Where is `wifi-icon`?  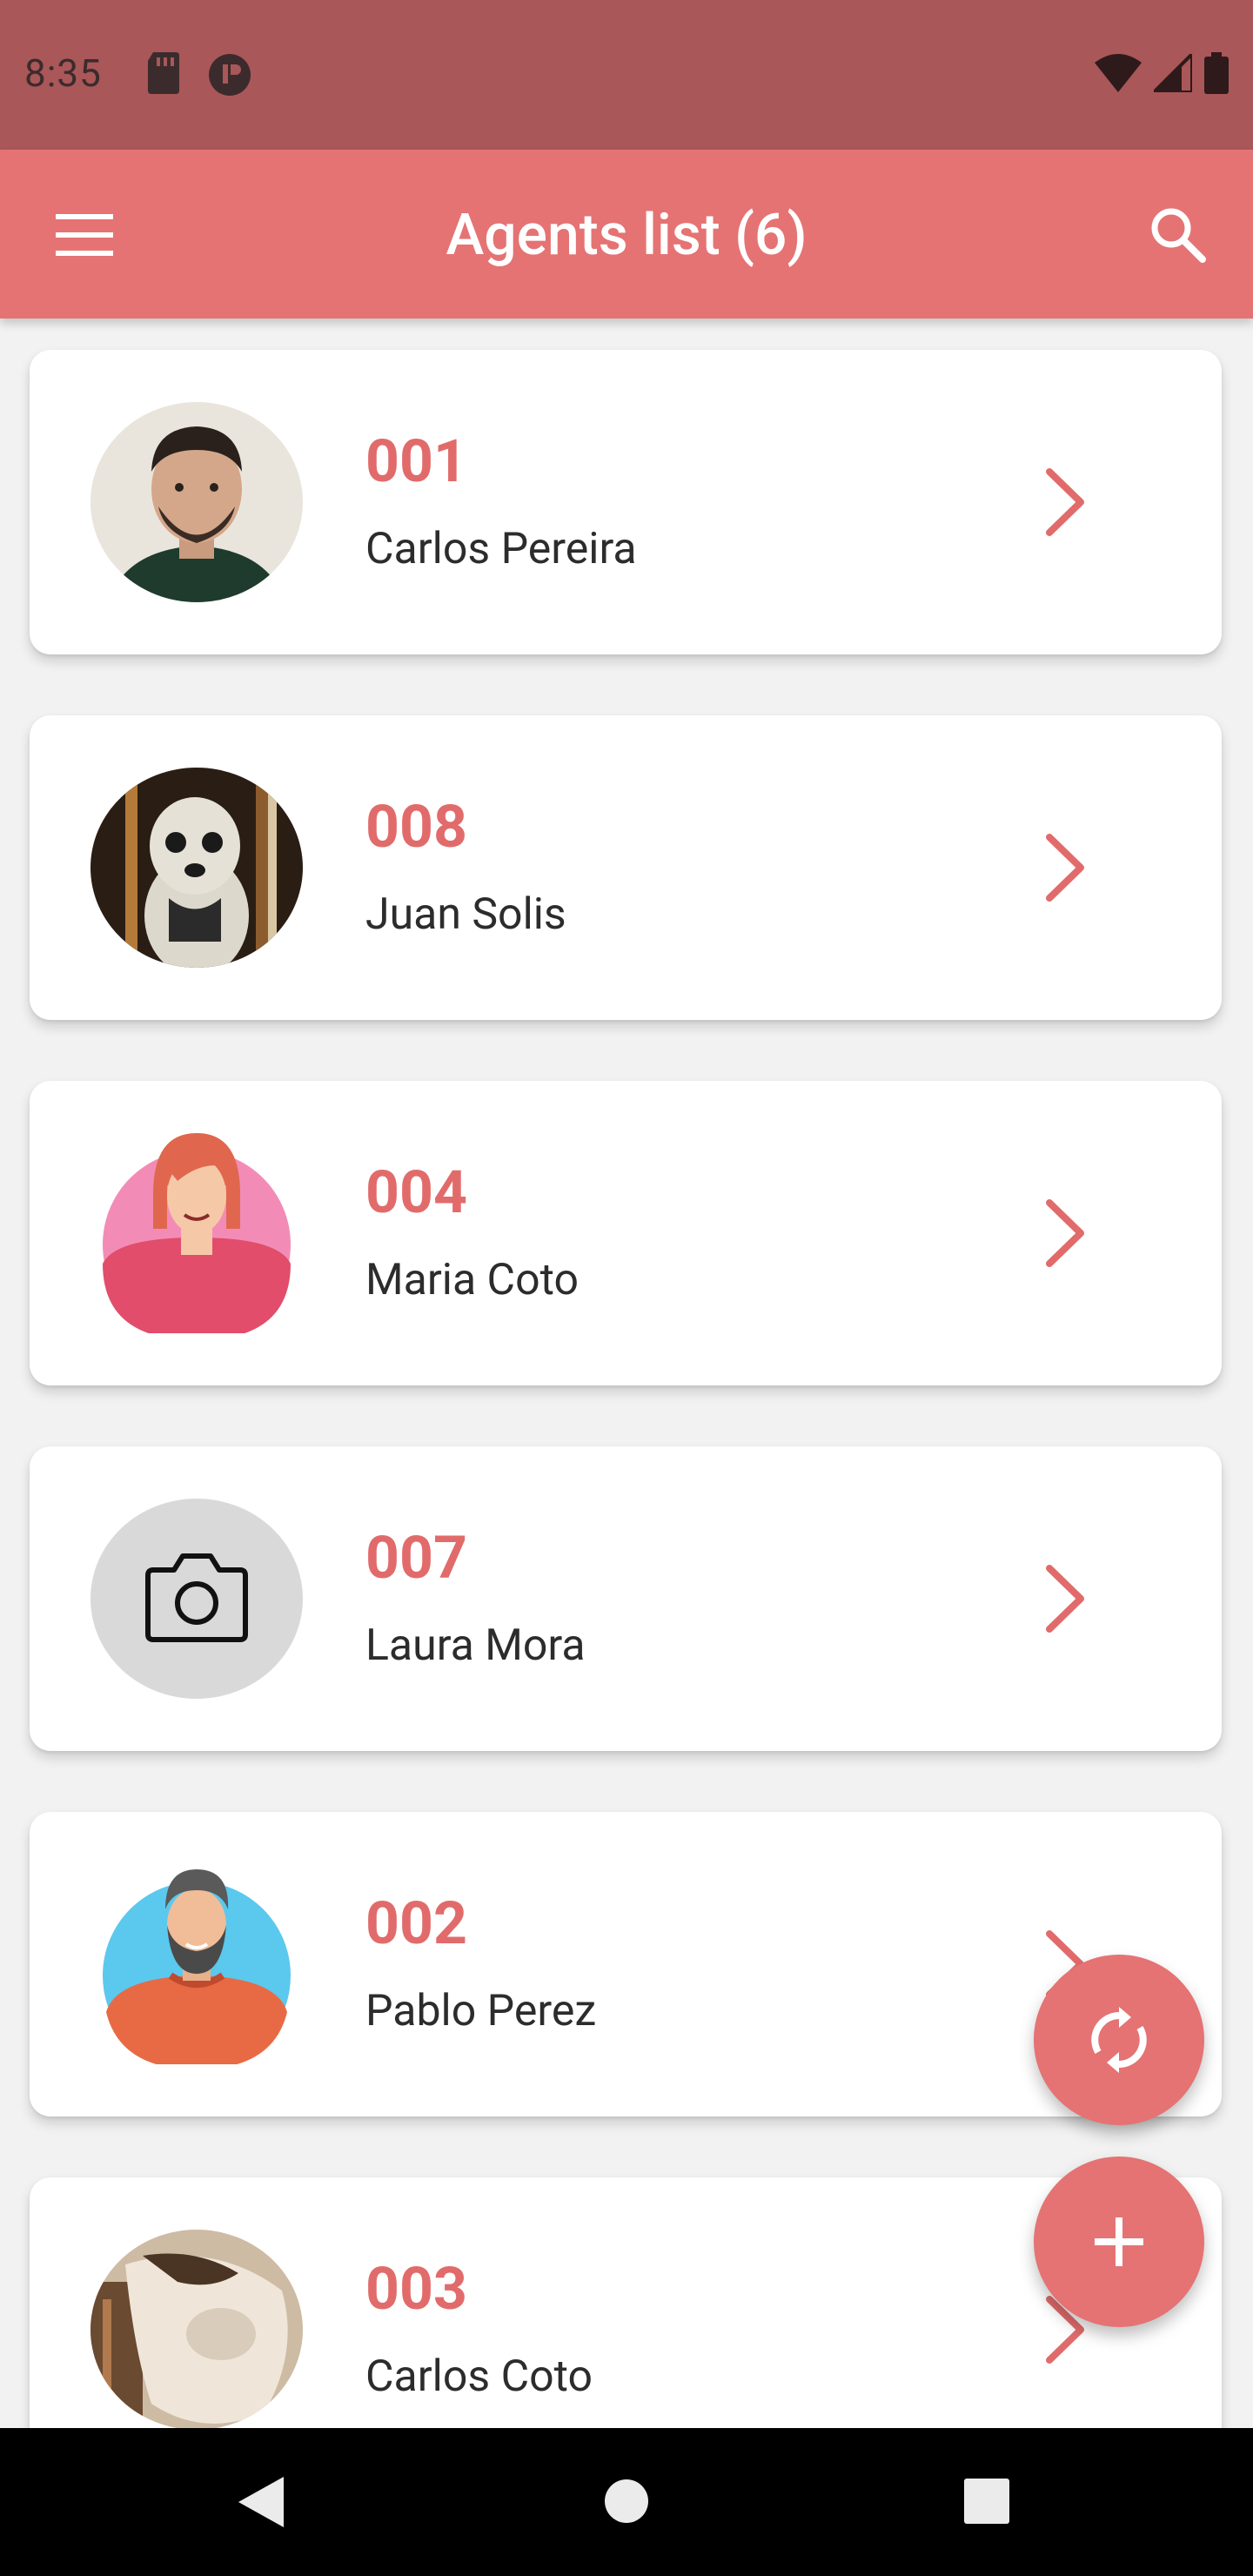 wifi-icon is located at coordinates (1118, 73).